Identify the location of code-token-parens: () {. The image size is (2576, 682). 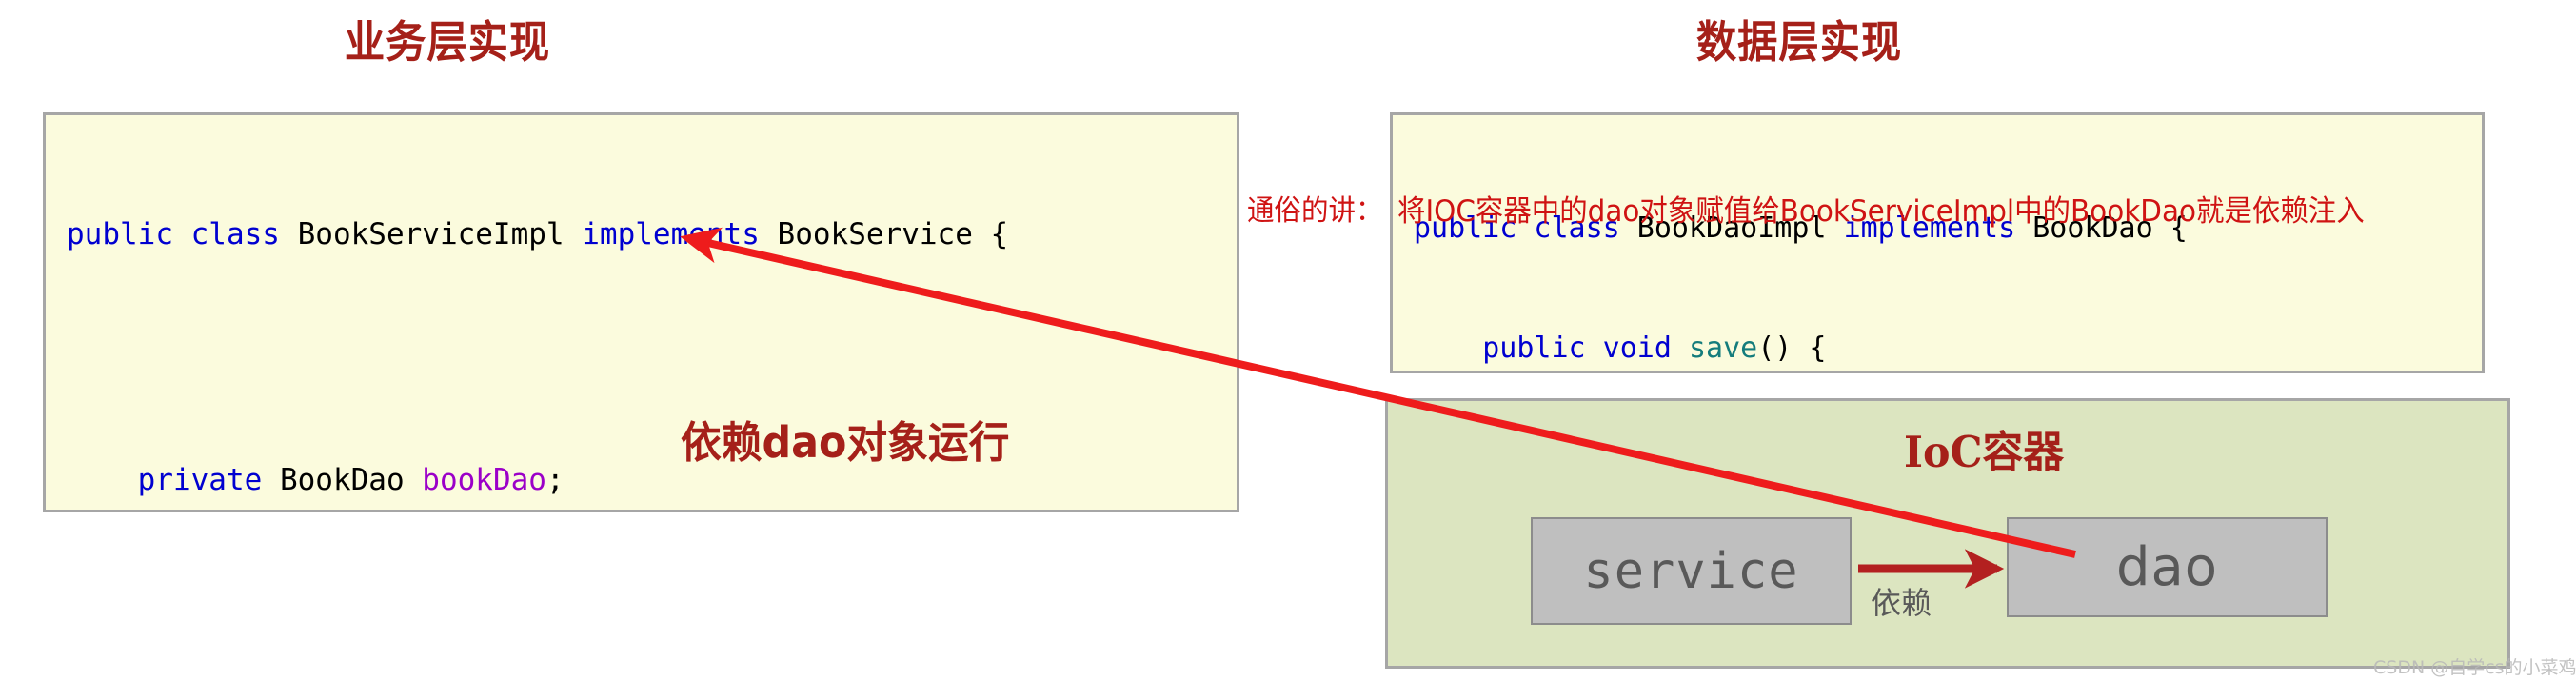
(1792, 348).